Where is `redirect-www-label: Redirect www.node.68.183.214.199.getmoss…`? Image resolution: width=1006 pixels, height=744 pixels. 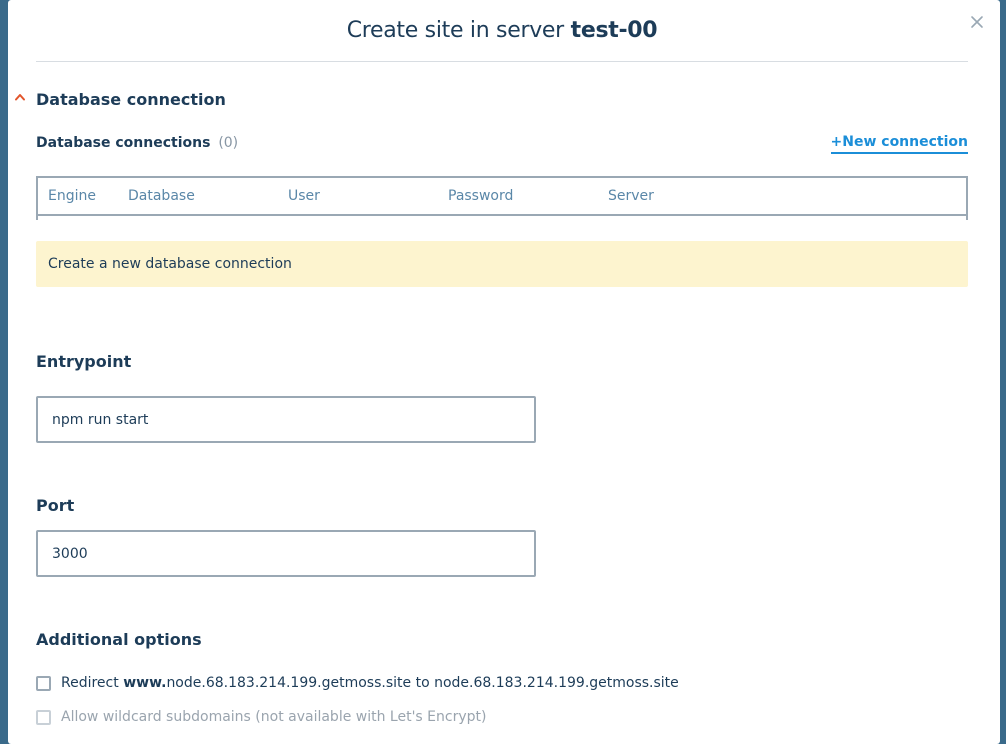 redirect-www-label: Redirect www.node.68.183.214.199.getmoss… is located at coordinates (370, 683).